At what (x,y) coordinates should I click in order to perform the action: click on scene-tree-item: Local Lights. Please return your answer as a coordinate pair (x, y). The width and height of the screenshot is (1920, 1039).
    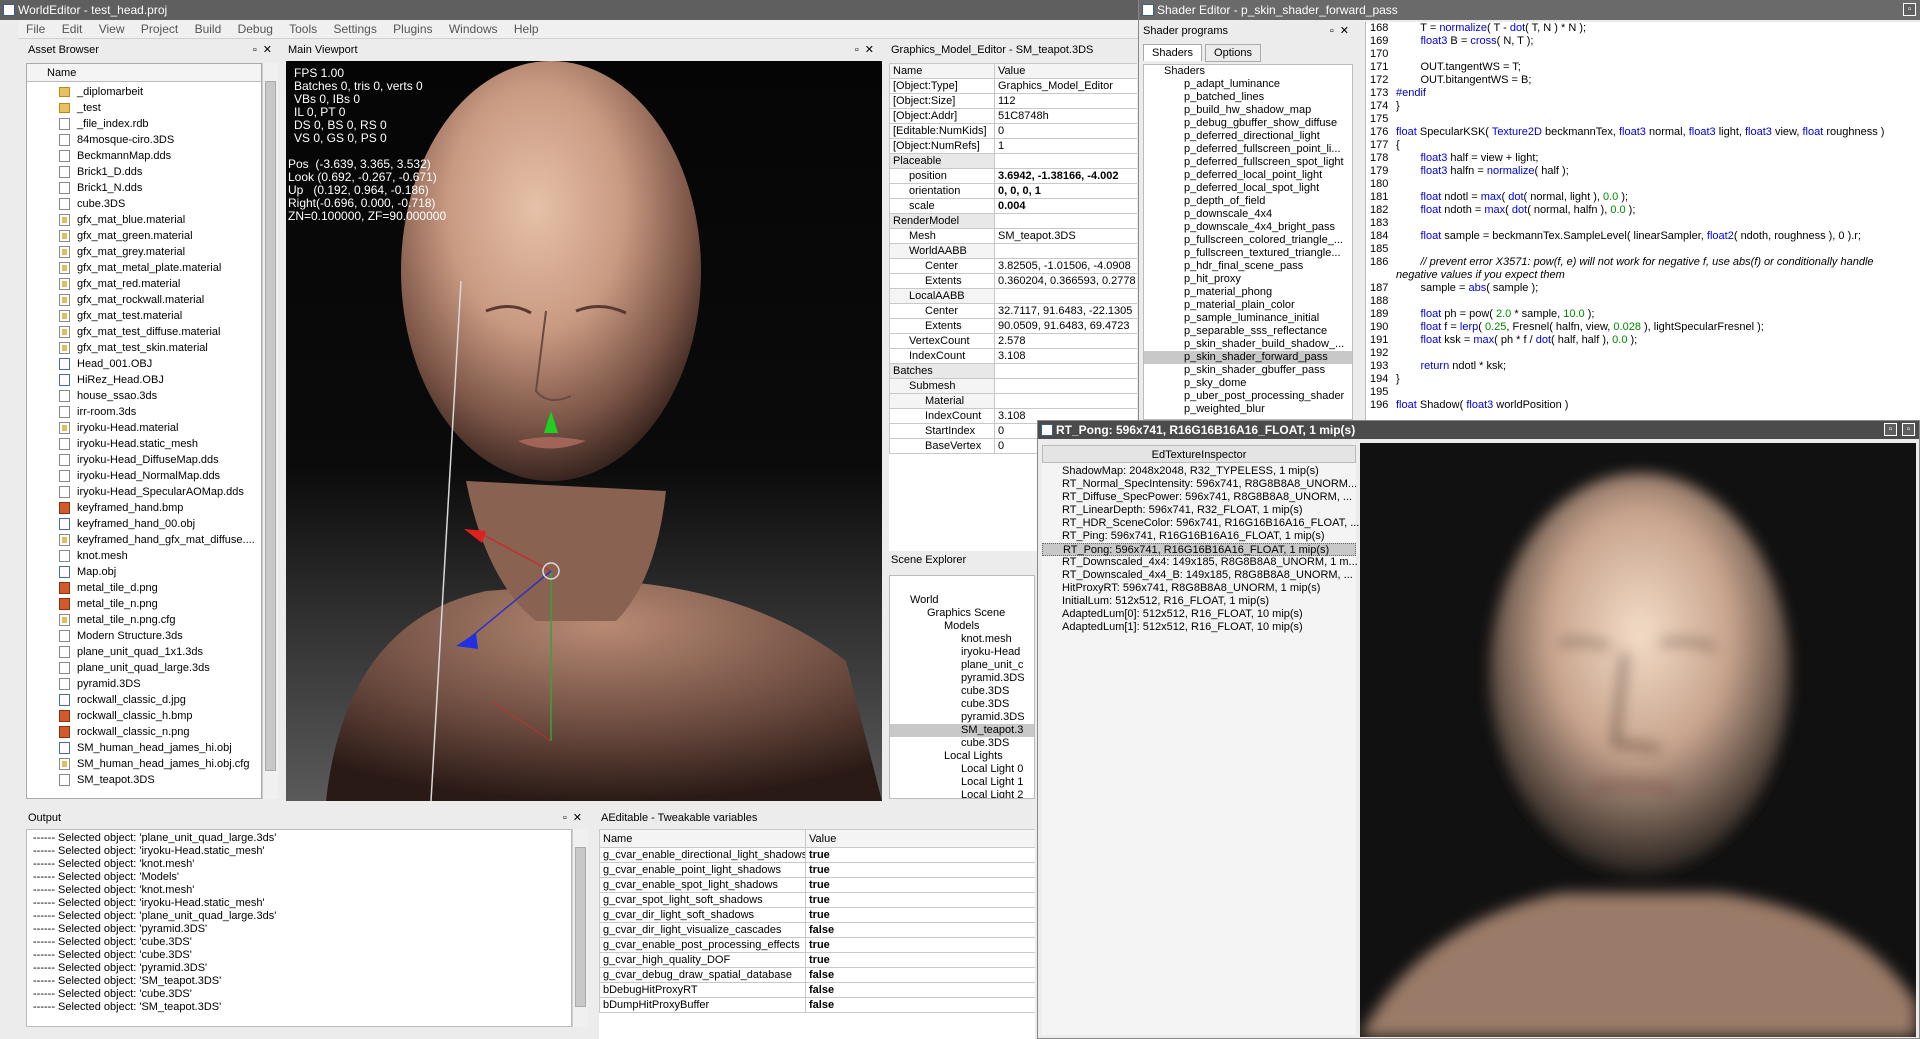
    Looking at the image, I should click on (962, 756).